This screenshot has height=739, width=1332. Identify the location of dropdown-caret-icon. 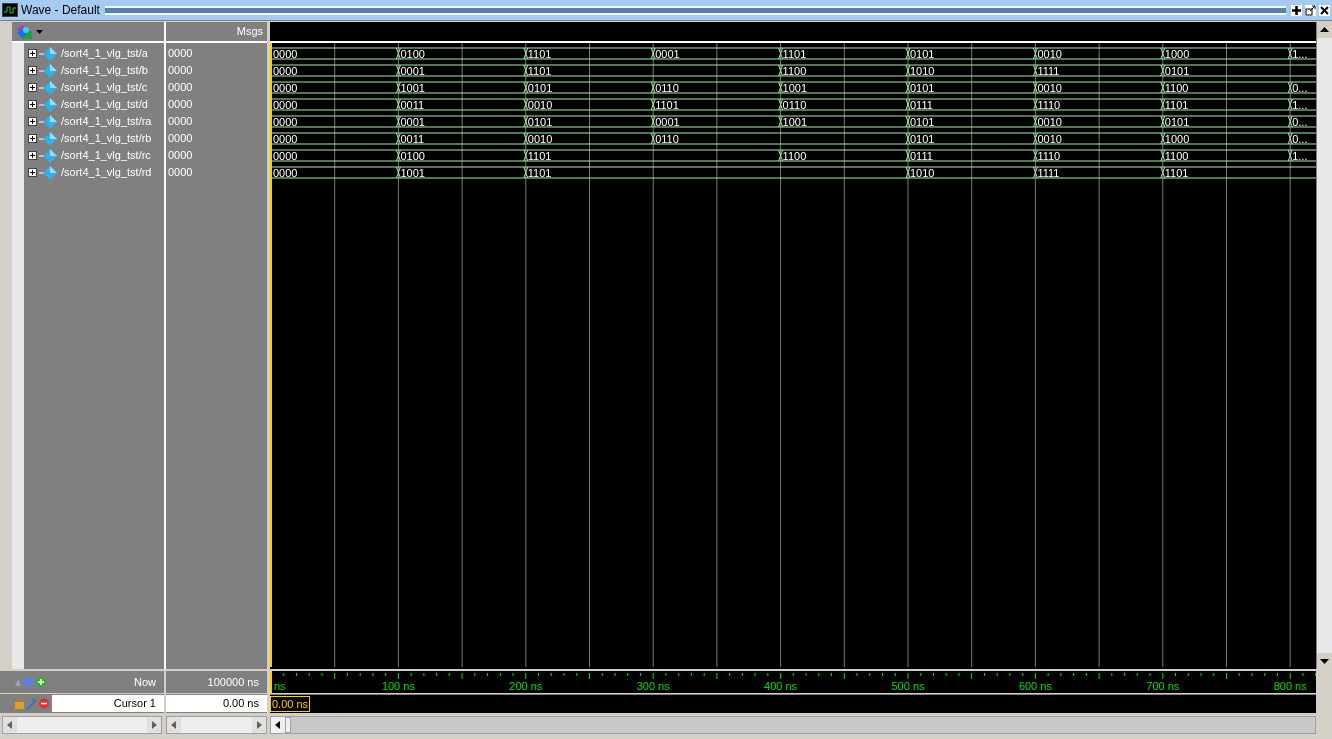
(39, 31).